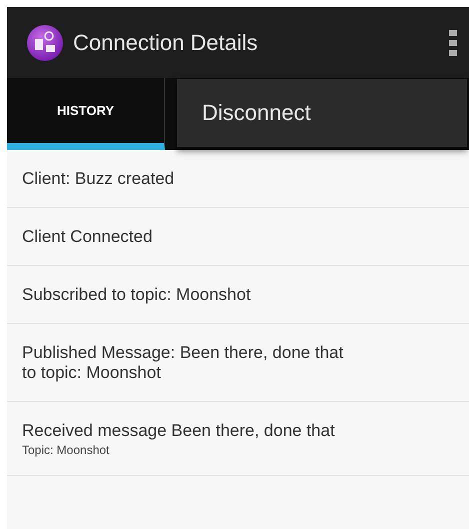  Describe the element at coordinates (183, 363) in the screenshot. I see `history-entry: Published Message: Been there, done that to topic: Moonshot` at that location.